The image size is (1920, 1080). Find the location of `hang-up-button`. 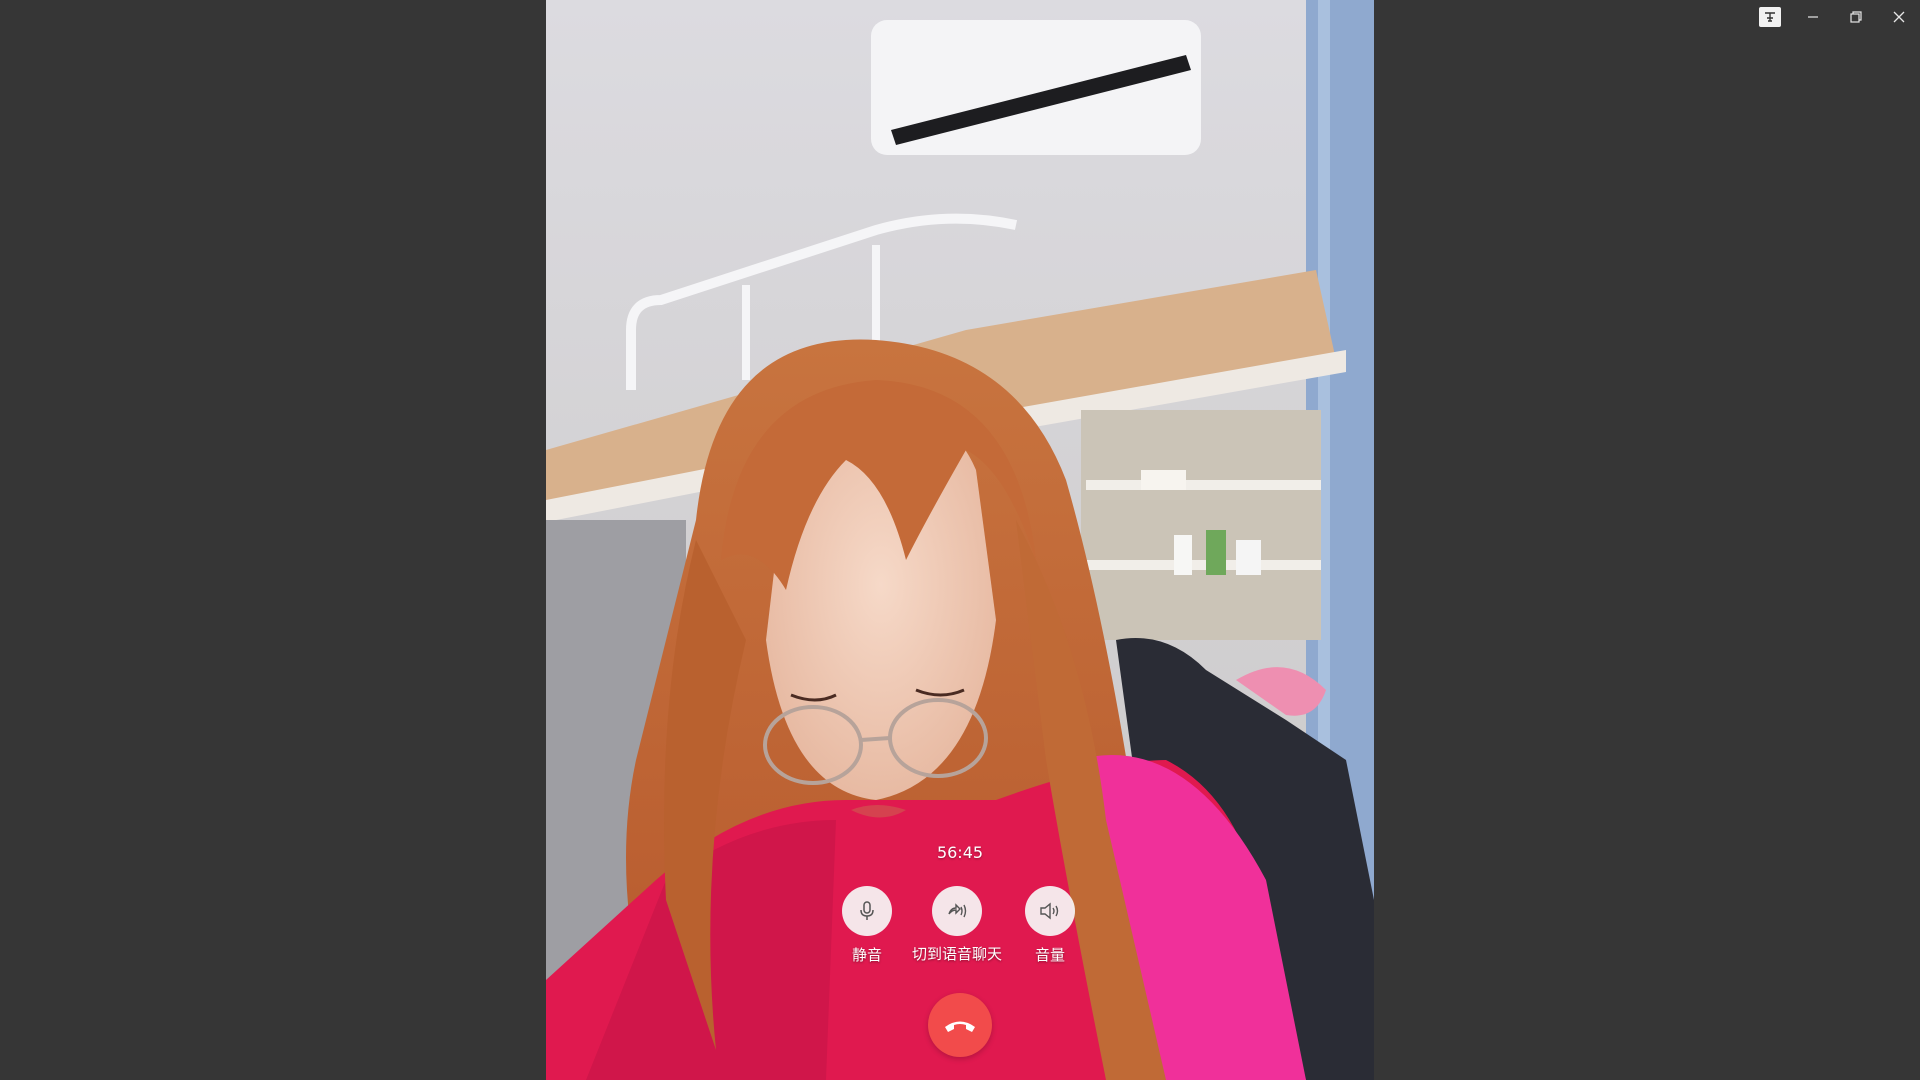

hang-up-button is located at coordinates (960, 1025).